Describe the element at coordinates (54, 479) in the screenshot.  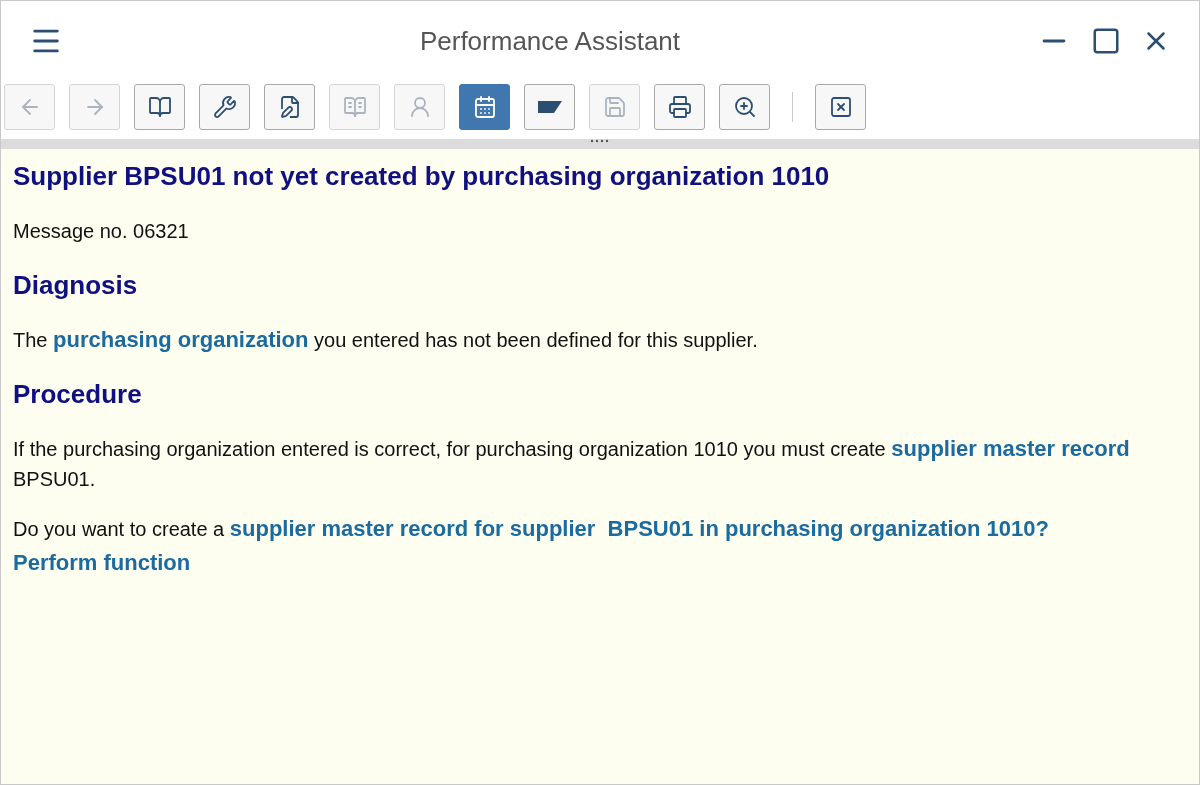
I see `text: BPSU01.` at that location.